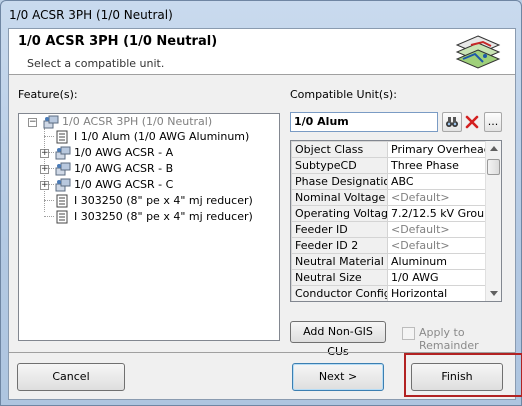  Describe the element at coordinates (339, 165) in the screenshot. I see `property-name: SubtypeCD` at that location.